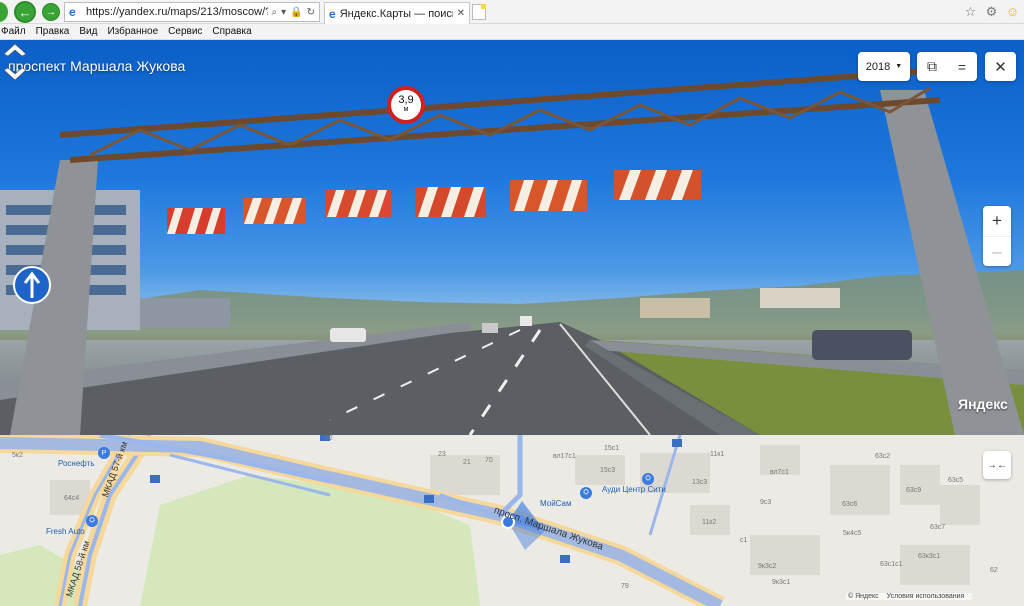 The image size is (1024, 606). Describe the element at coordinates (744, 540) in the screenshot. I see `map-house-label: с1` at that location.